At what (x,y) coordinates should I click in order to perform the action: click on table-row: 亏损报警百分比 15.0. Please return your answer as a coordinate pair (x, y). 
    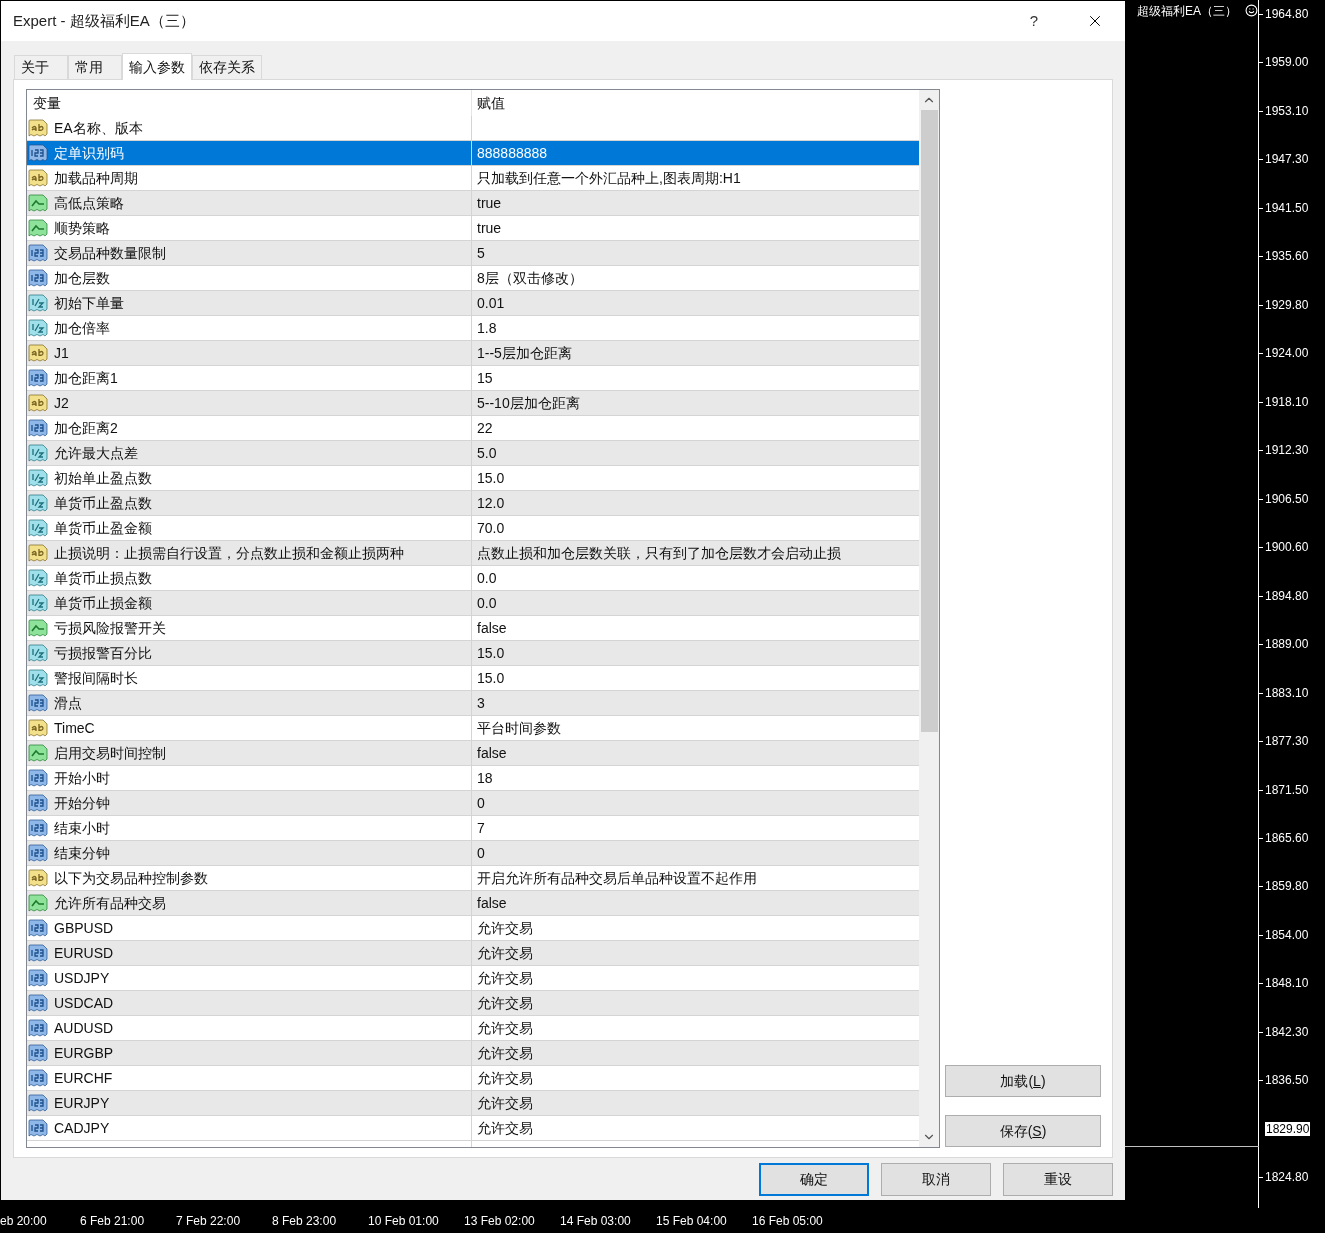
    Looking at the image, I should click on (473, 653).